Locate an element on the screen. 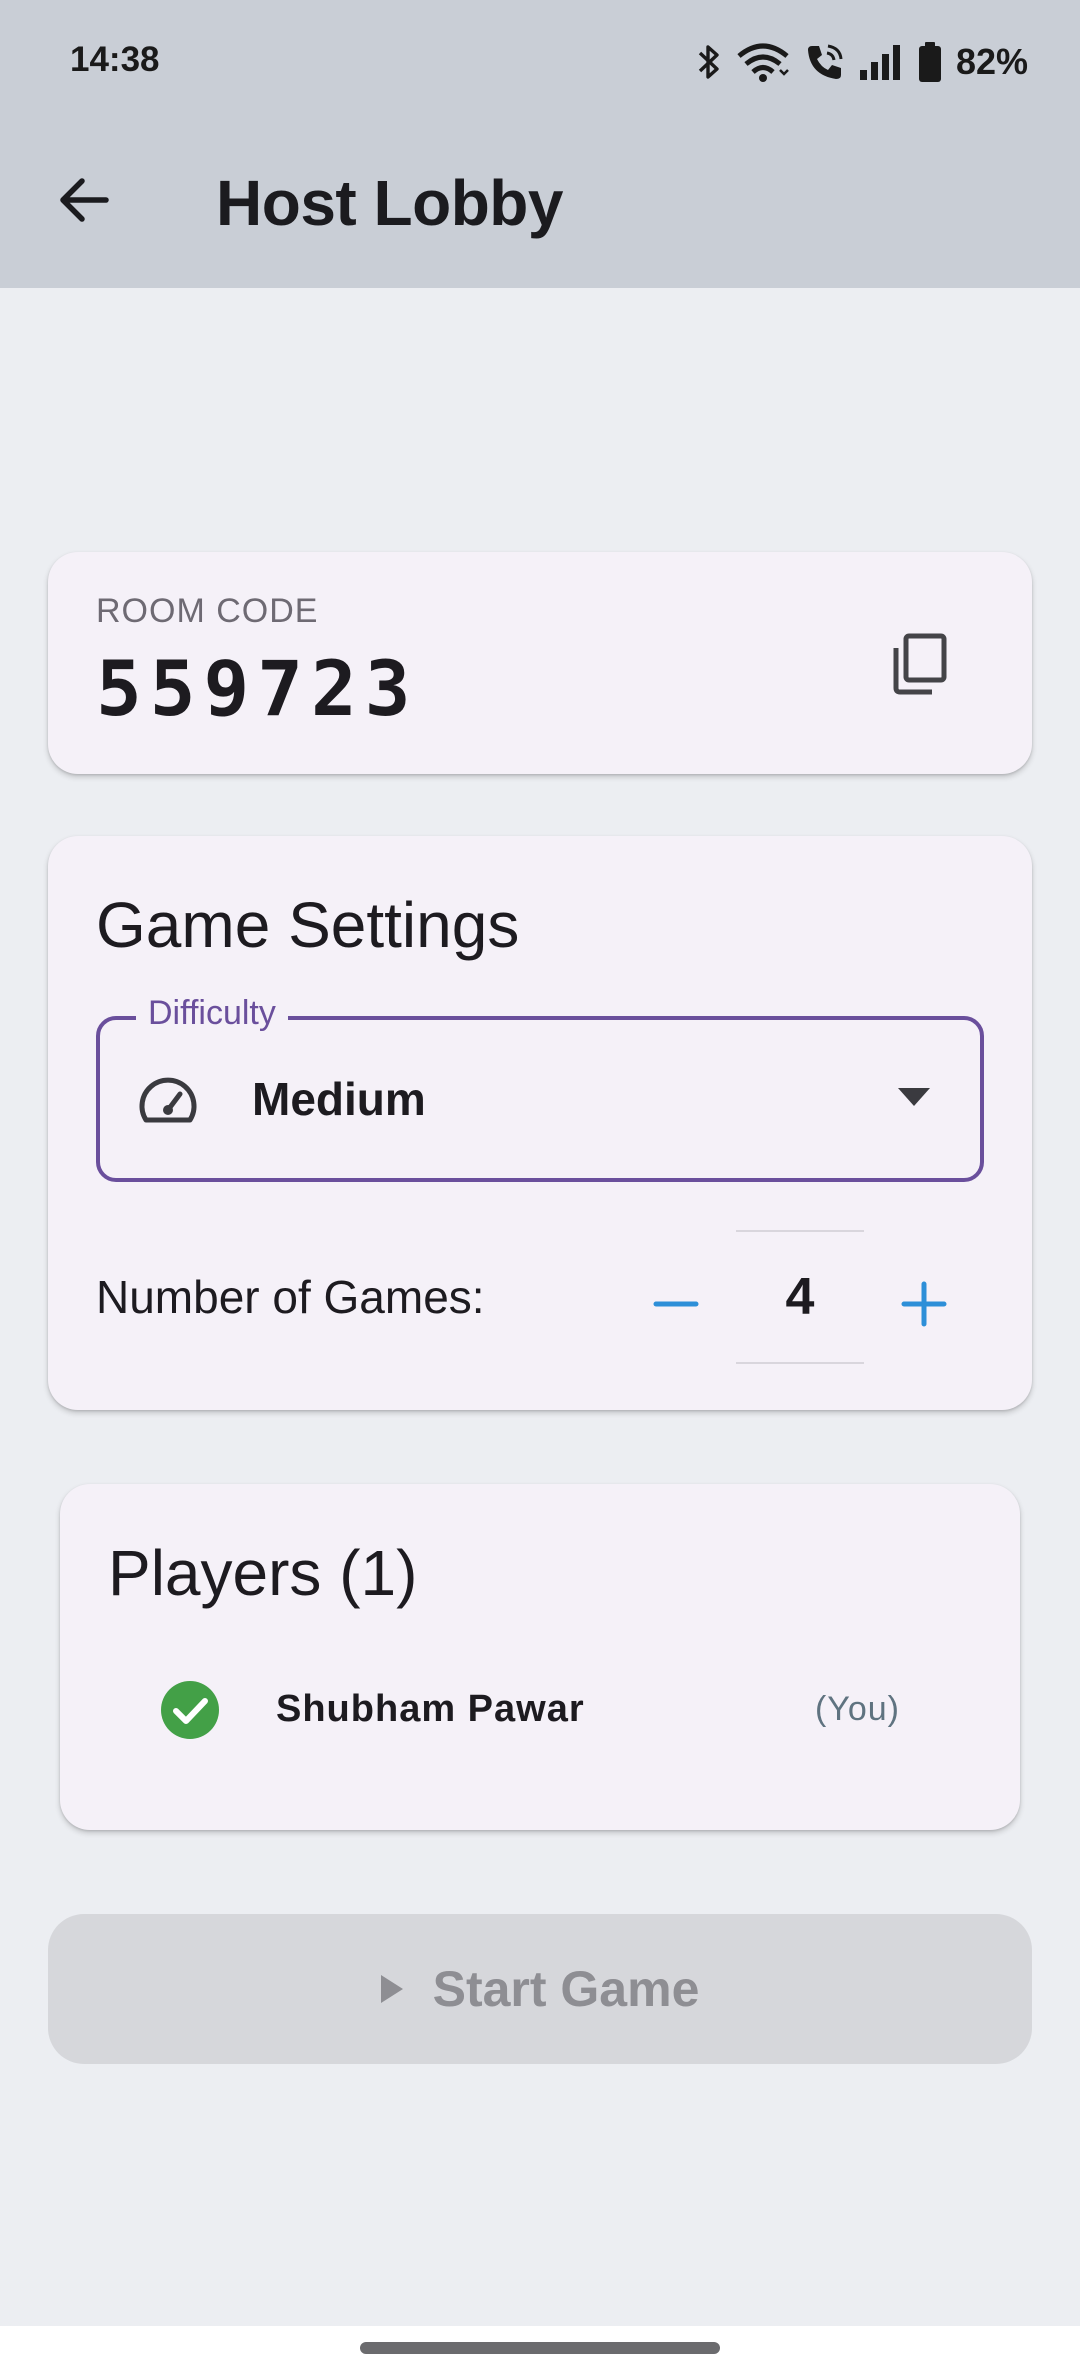  status-icons: 82% is located at coordinates (862, 62).